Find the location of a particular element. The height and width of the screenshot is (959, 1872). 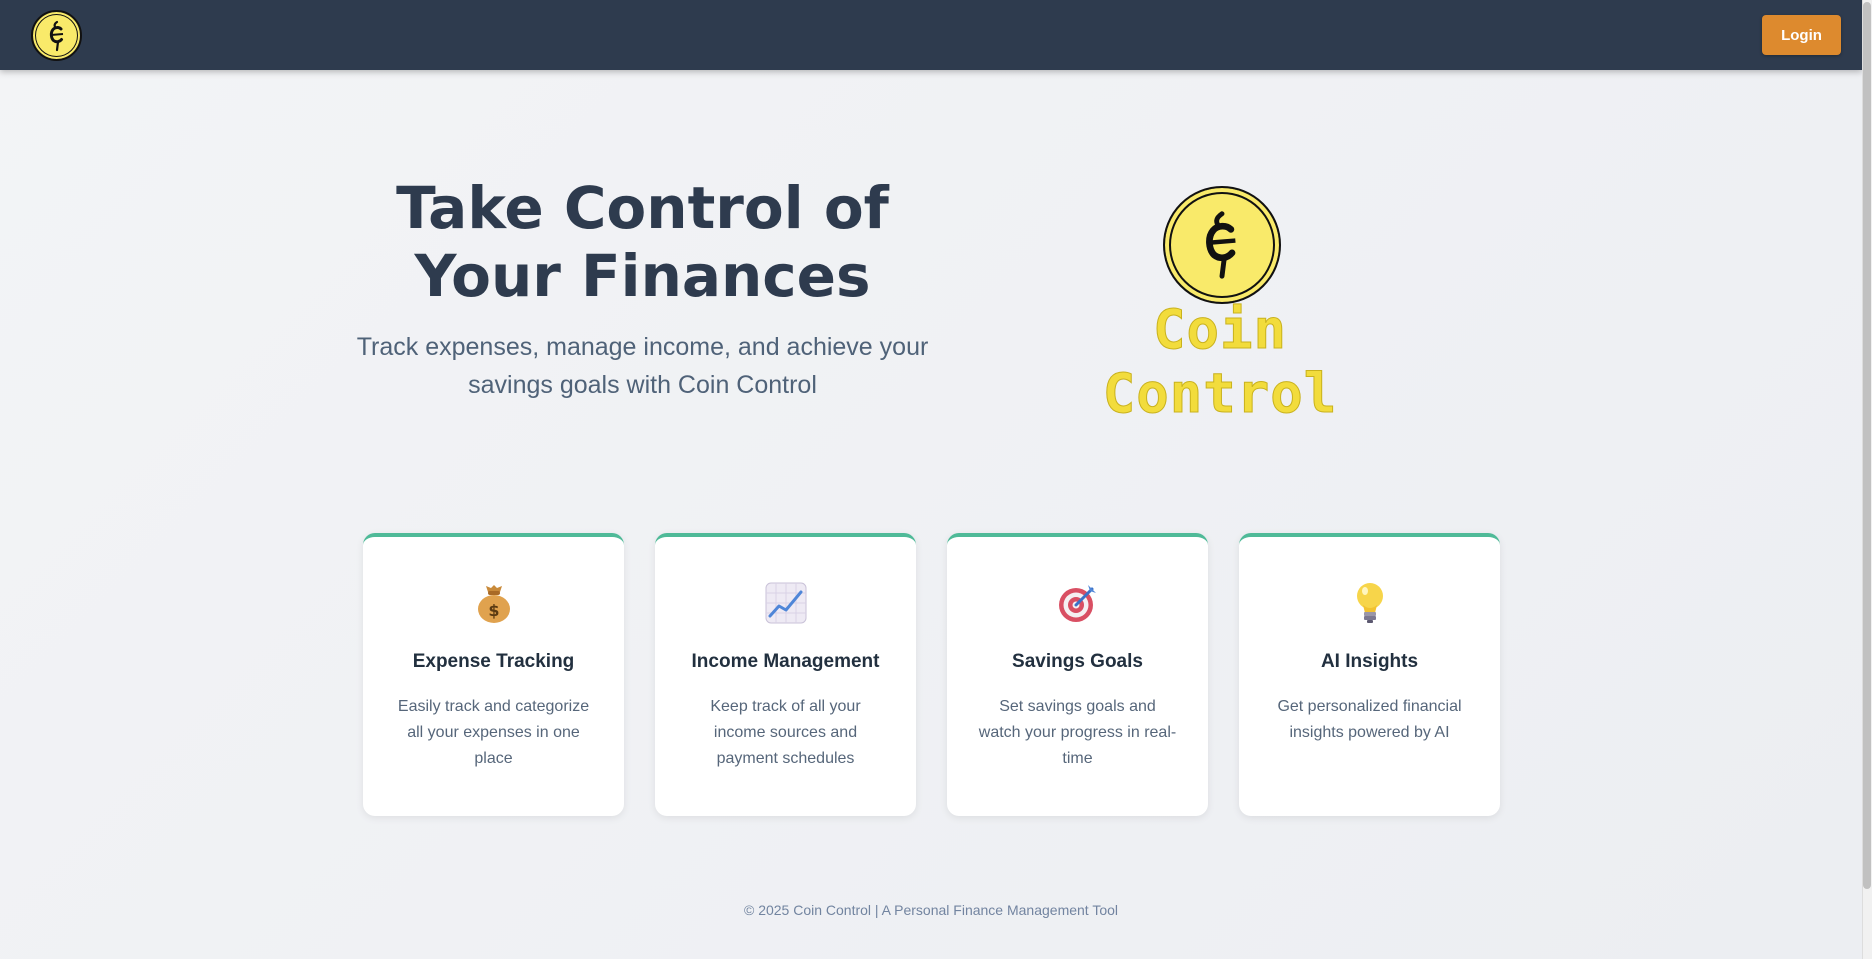

feature-title: Expense Tracking is located at coordinates (493, 661).